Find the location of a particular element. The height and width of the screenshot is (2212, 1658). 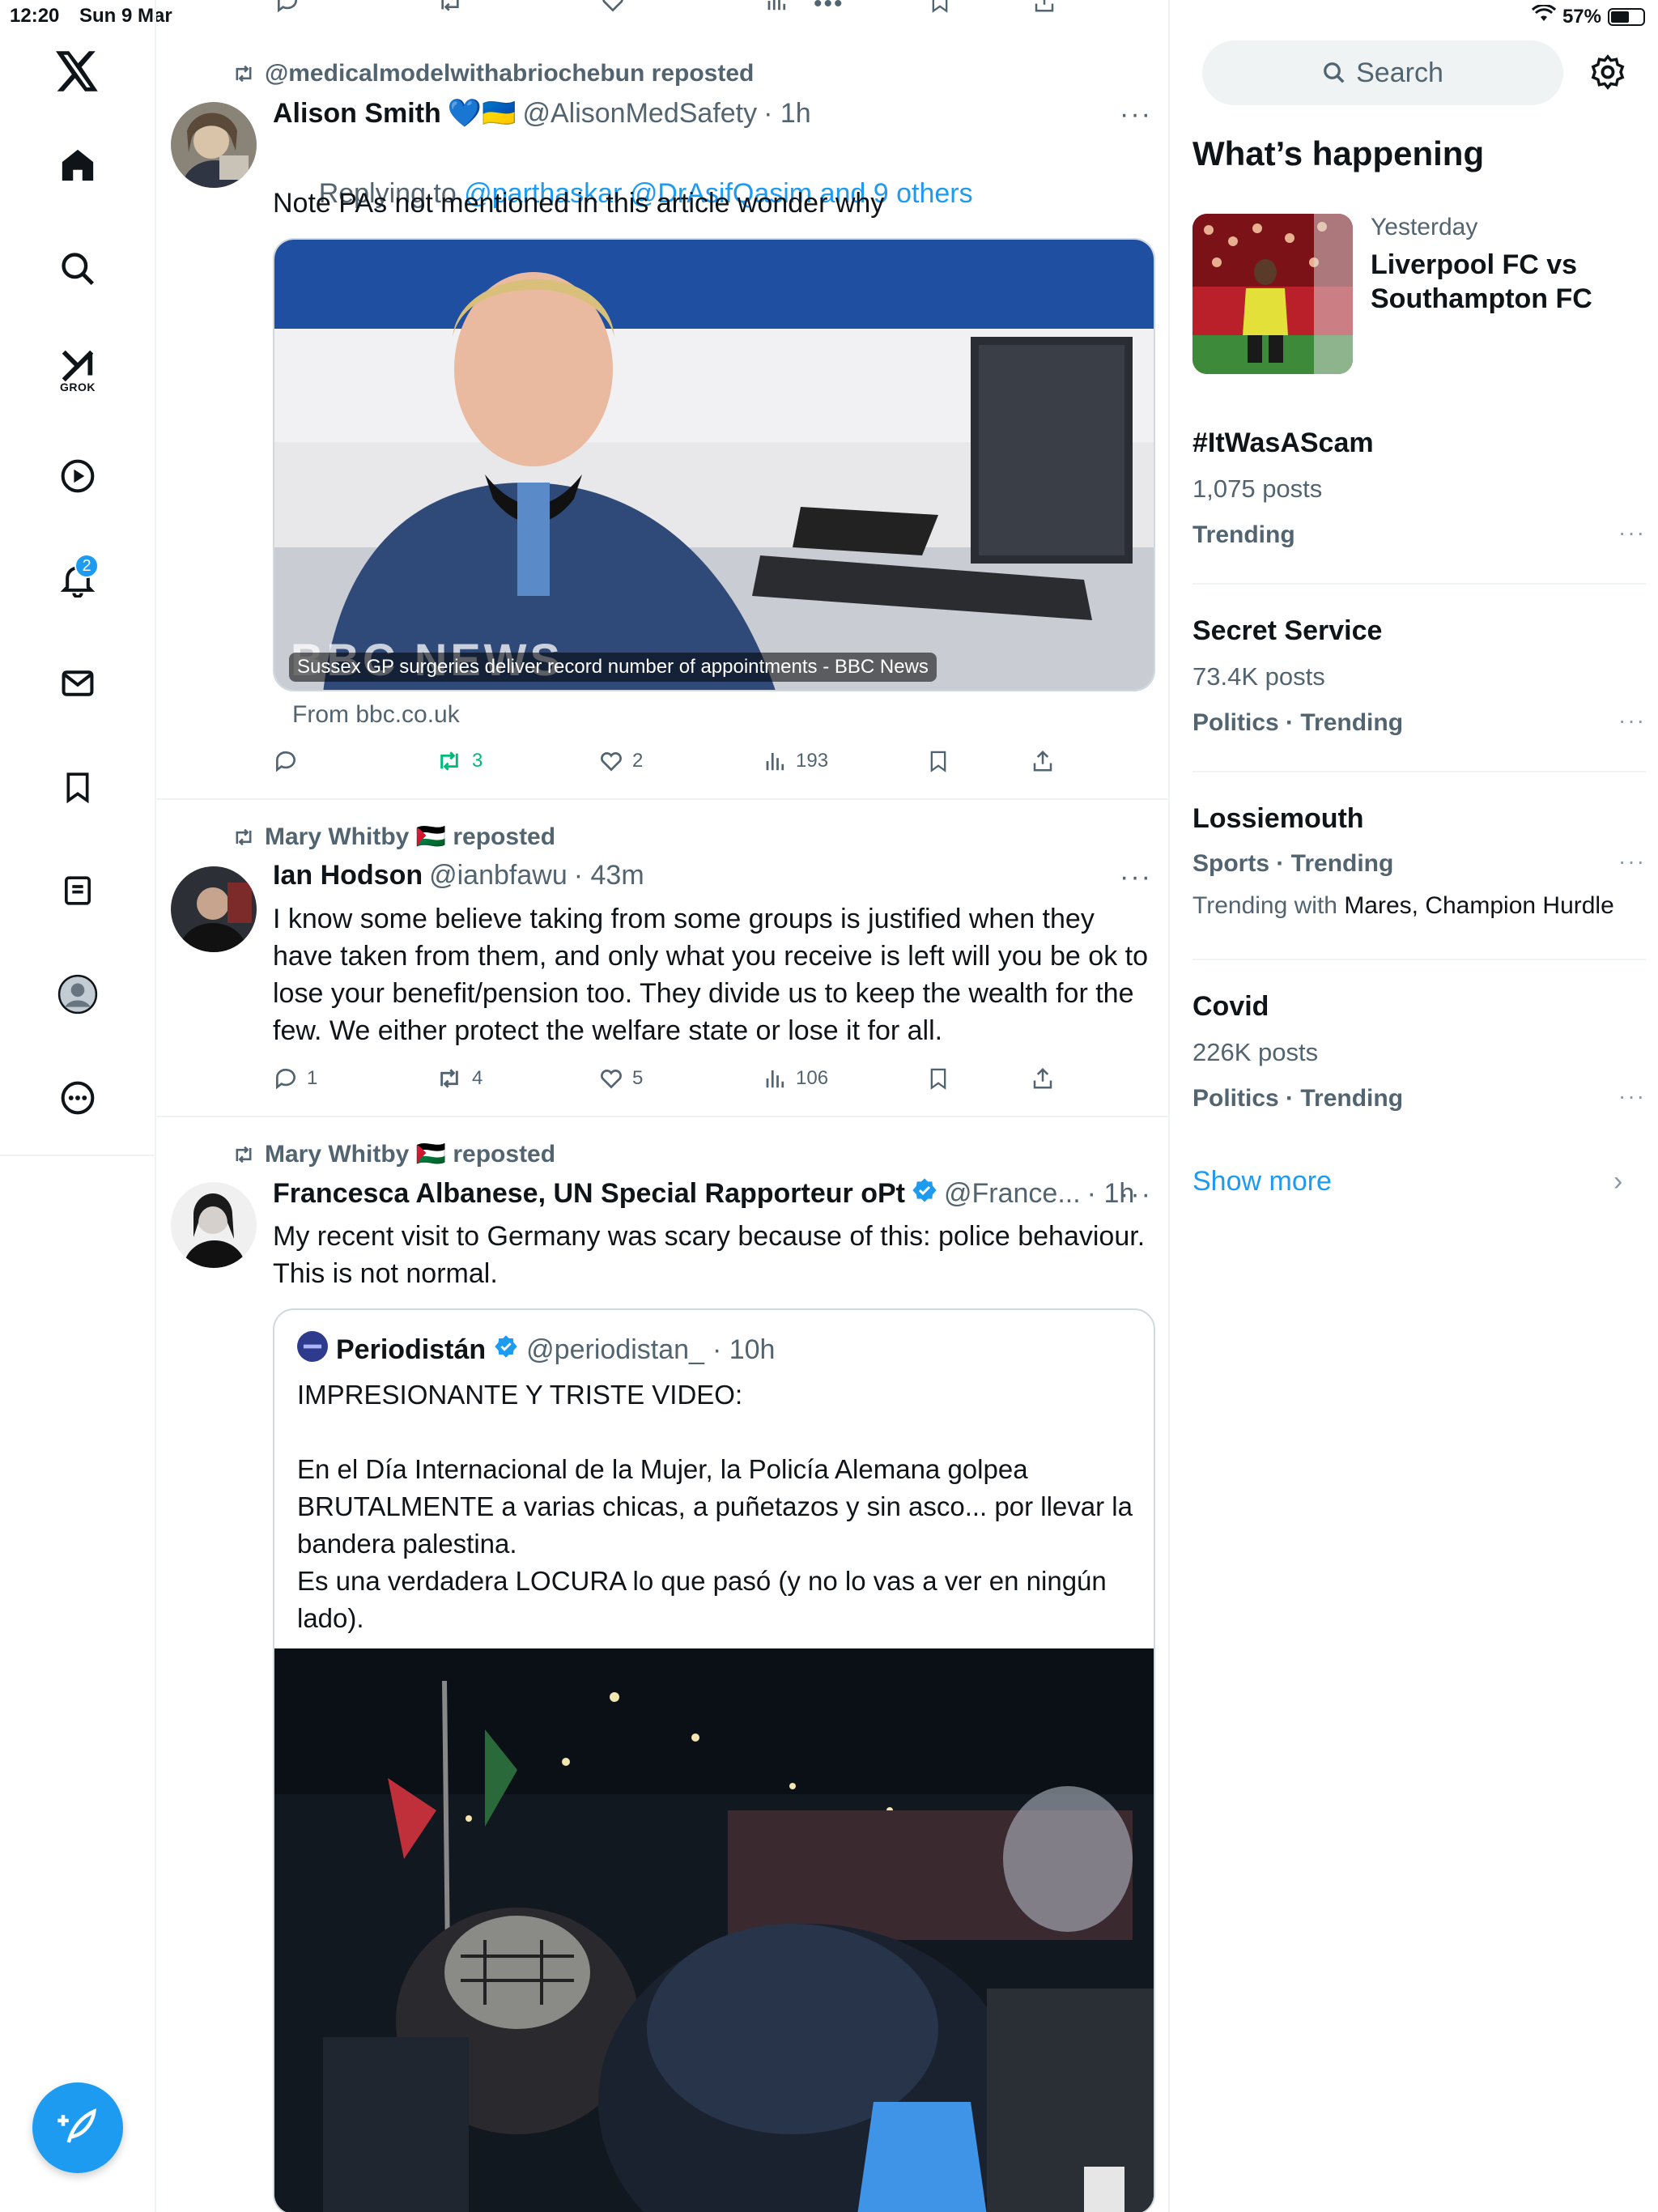

tweet-time: · 43m is located at coordinates (609, 876).